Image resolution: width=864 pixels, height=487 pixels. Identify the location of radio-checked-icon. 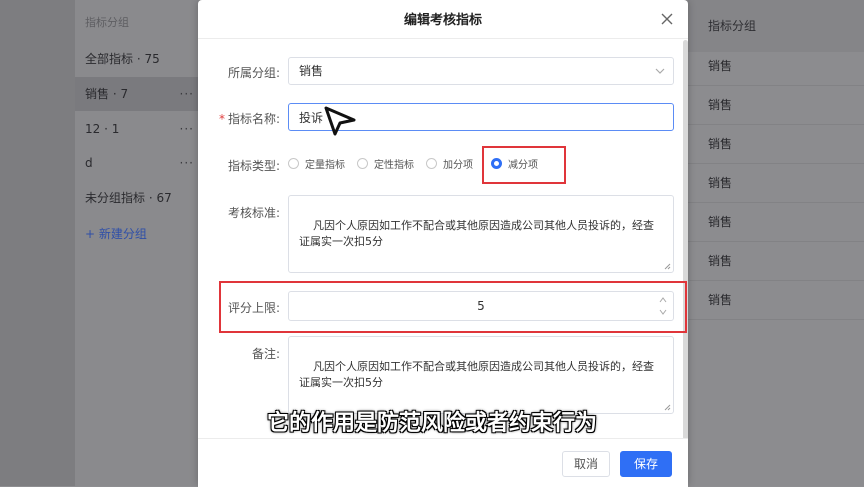
(496, 163).